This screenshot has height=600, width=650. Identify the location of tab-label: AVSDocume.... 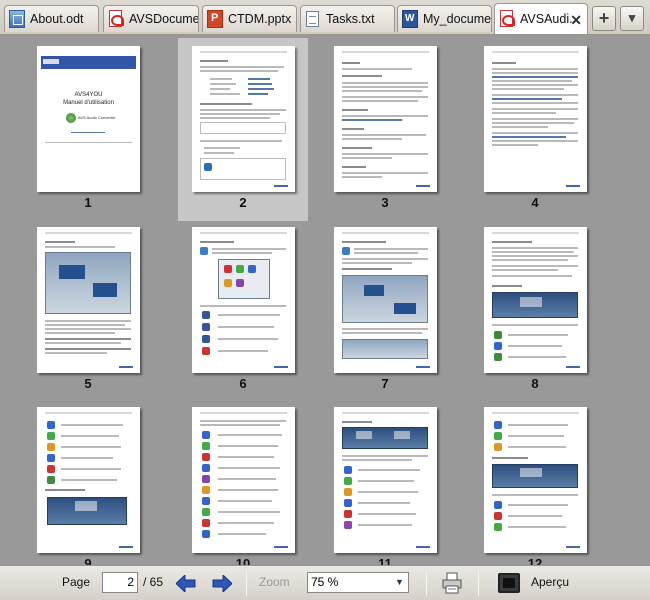
(164, 19).